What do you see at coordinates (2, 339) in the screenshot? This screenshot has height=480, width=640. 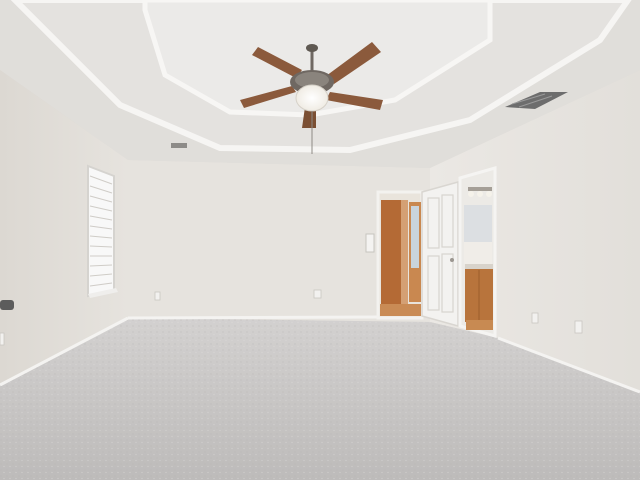 I see `outlet-left` at bounding box center [2, 339].